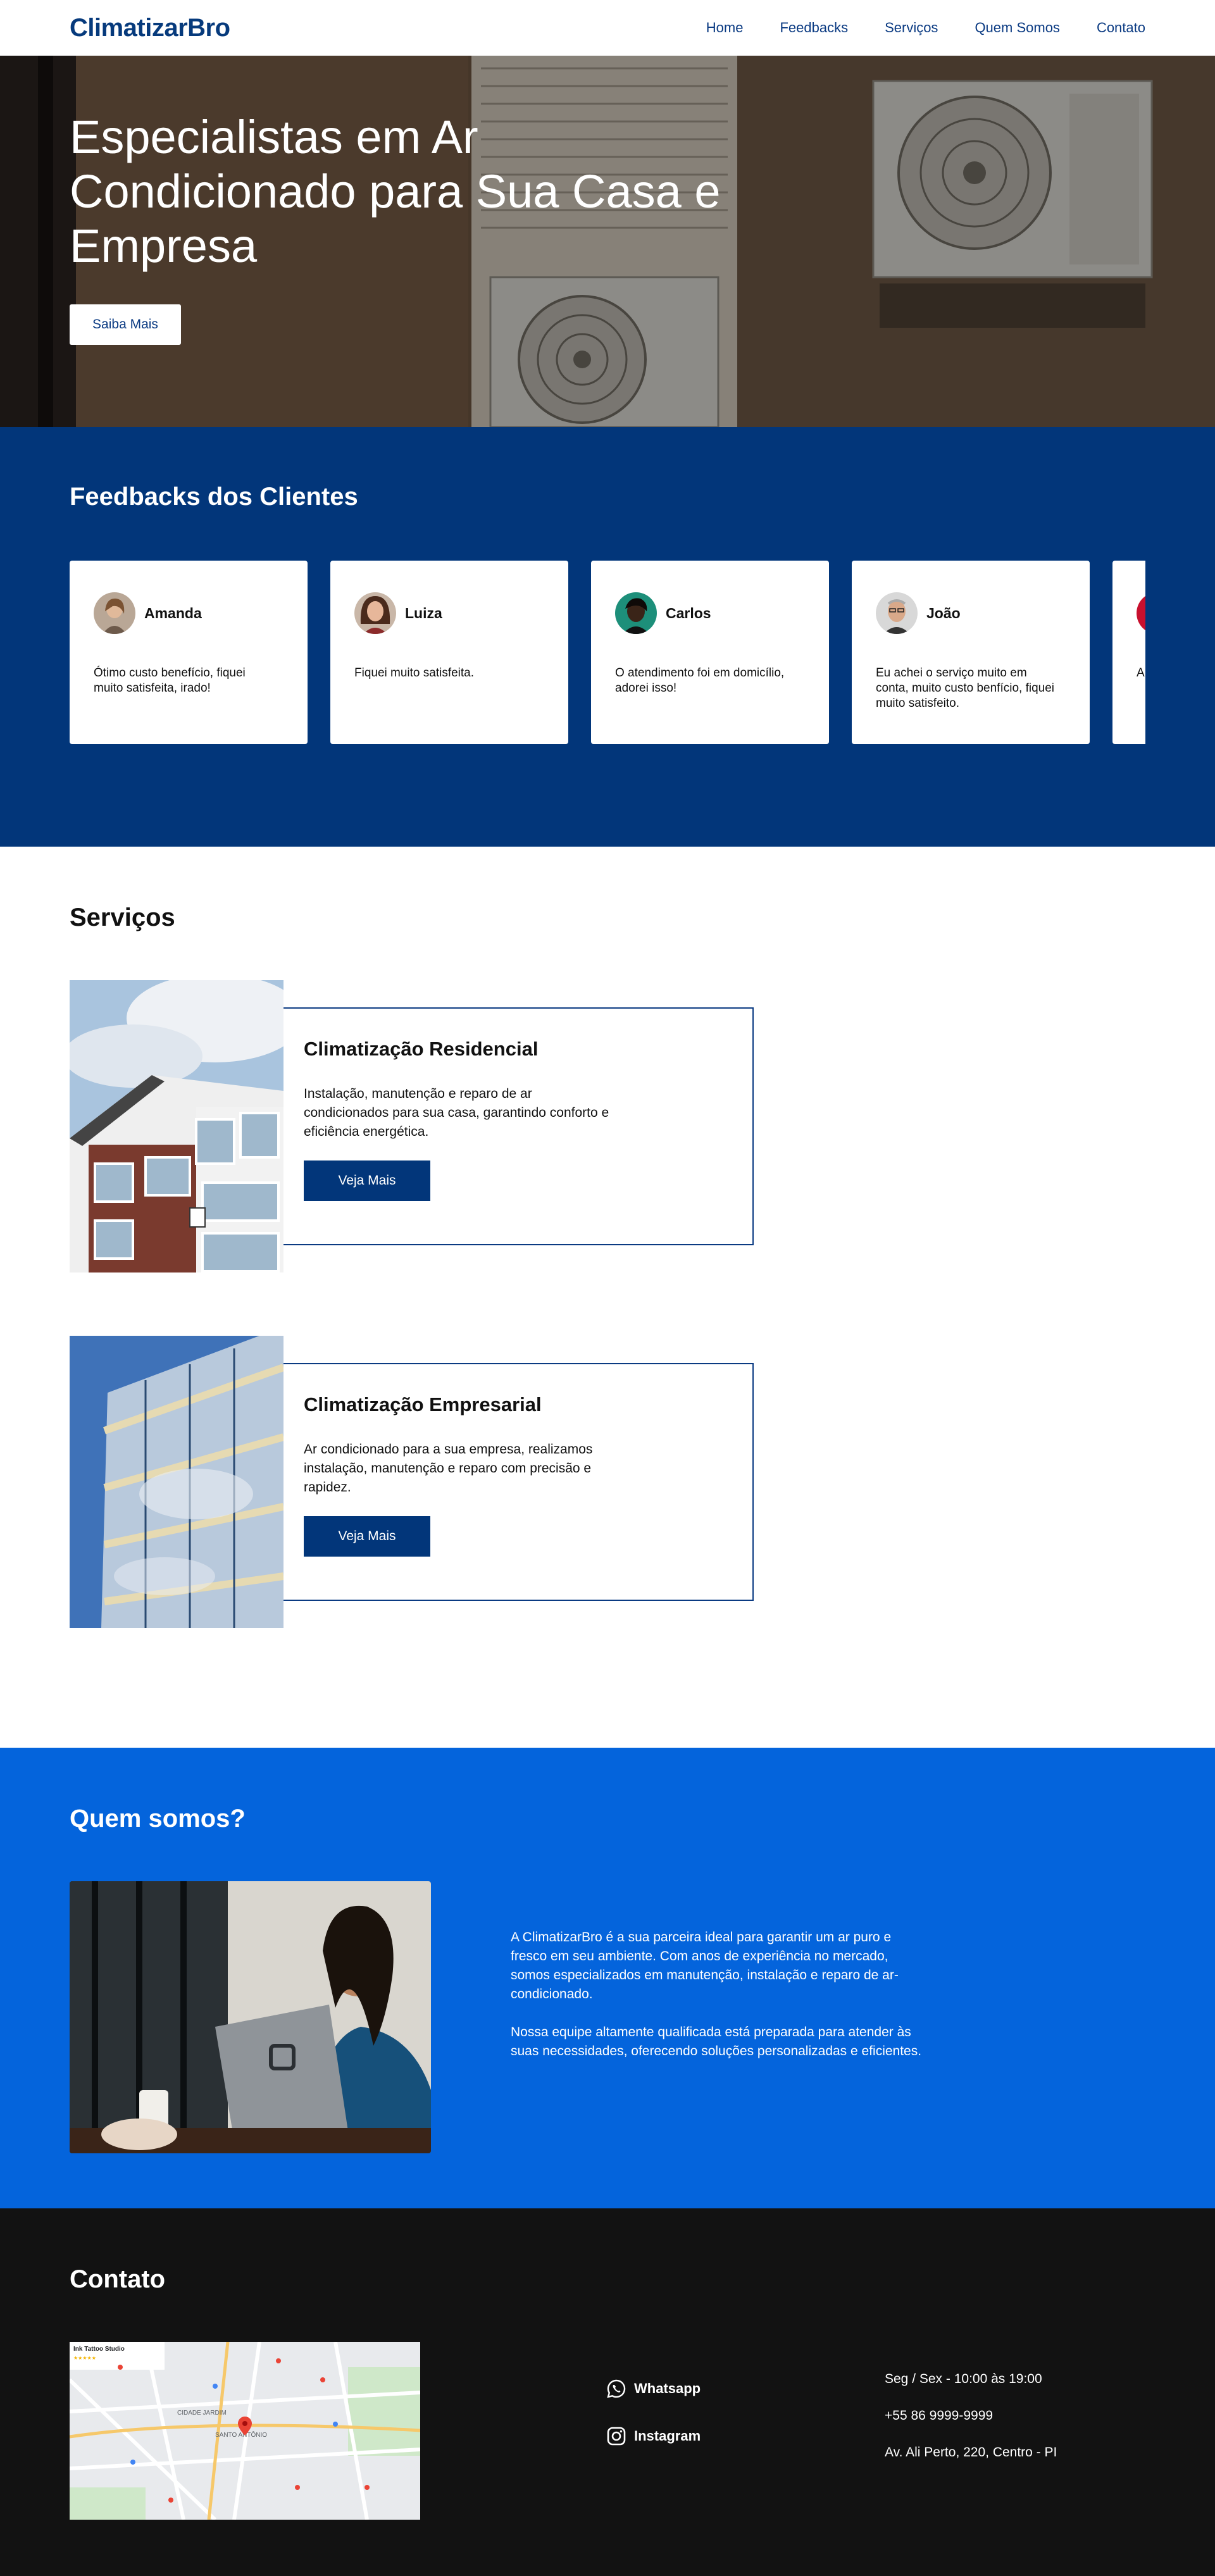  I want to click on social-links: Whatsapp Instagram, so click(653, 2425).